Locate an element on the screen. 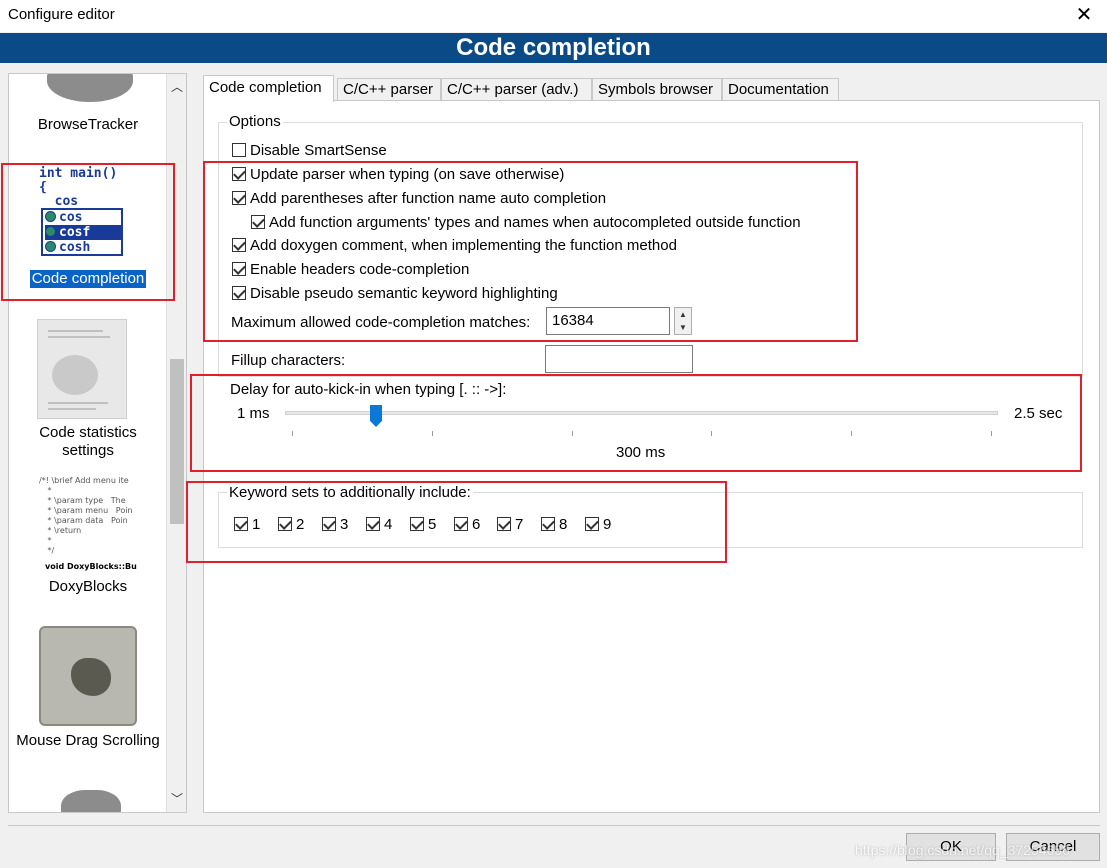  code-icon-popup-item: cosh is located at coordinates (83, 247).